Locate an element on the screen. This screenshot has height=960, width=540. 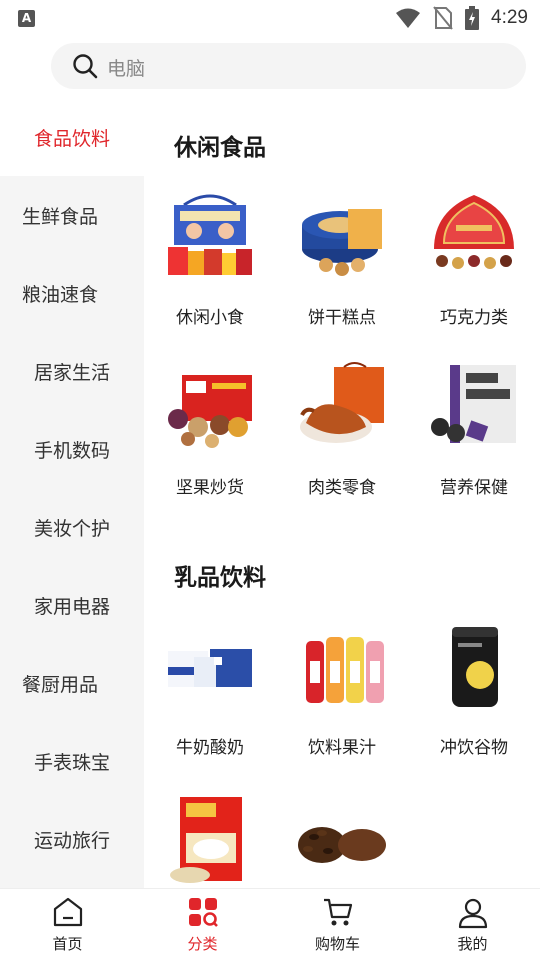
category-icon is located at coordinates (203, 912).